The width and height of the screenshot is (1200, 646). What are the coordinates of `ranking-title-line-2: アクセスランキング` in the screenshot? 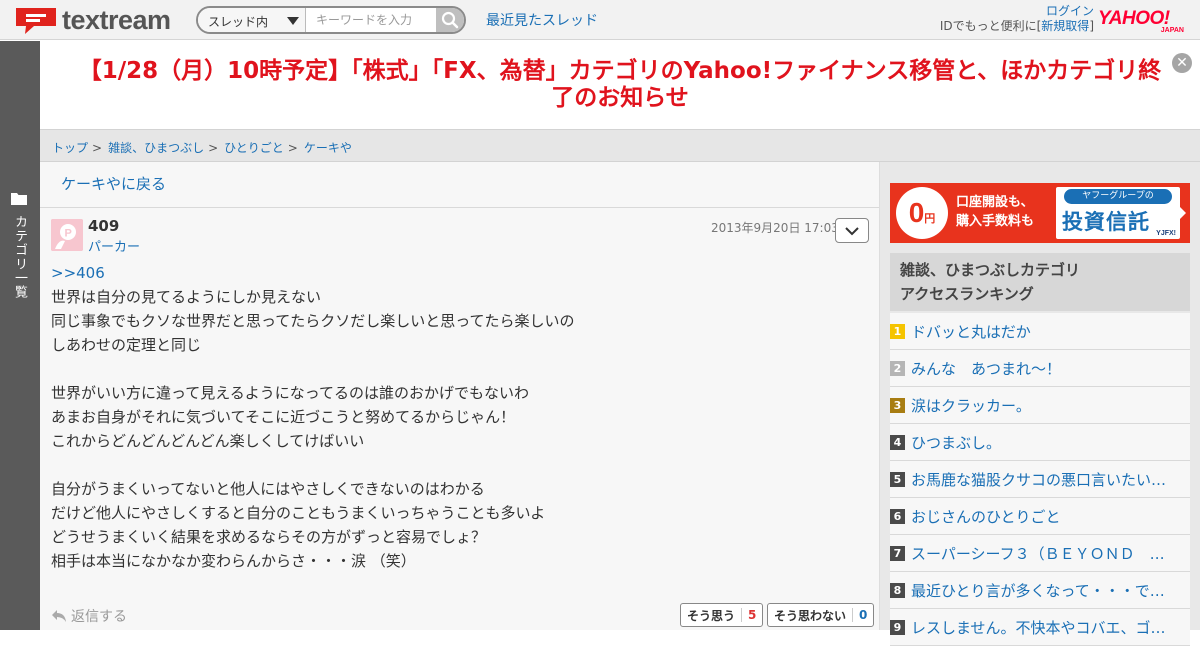 It's located at (967, 294).